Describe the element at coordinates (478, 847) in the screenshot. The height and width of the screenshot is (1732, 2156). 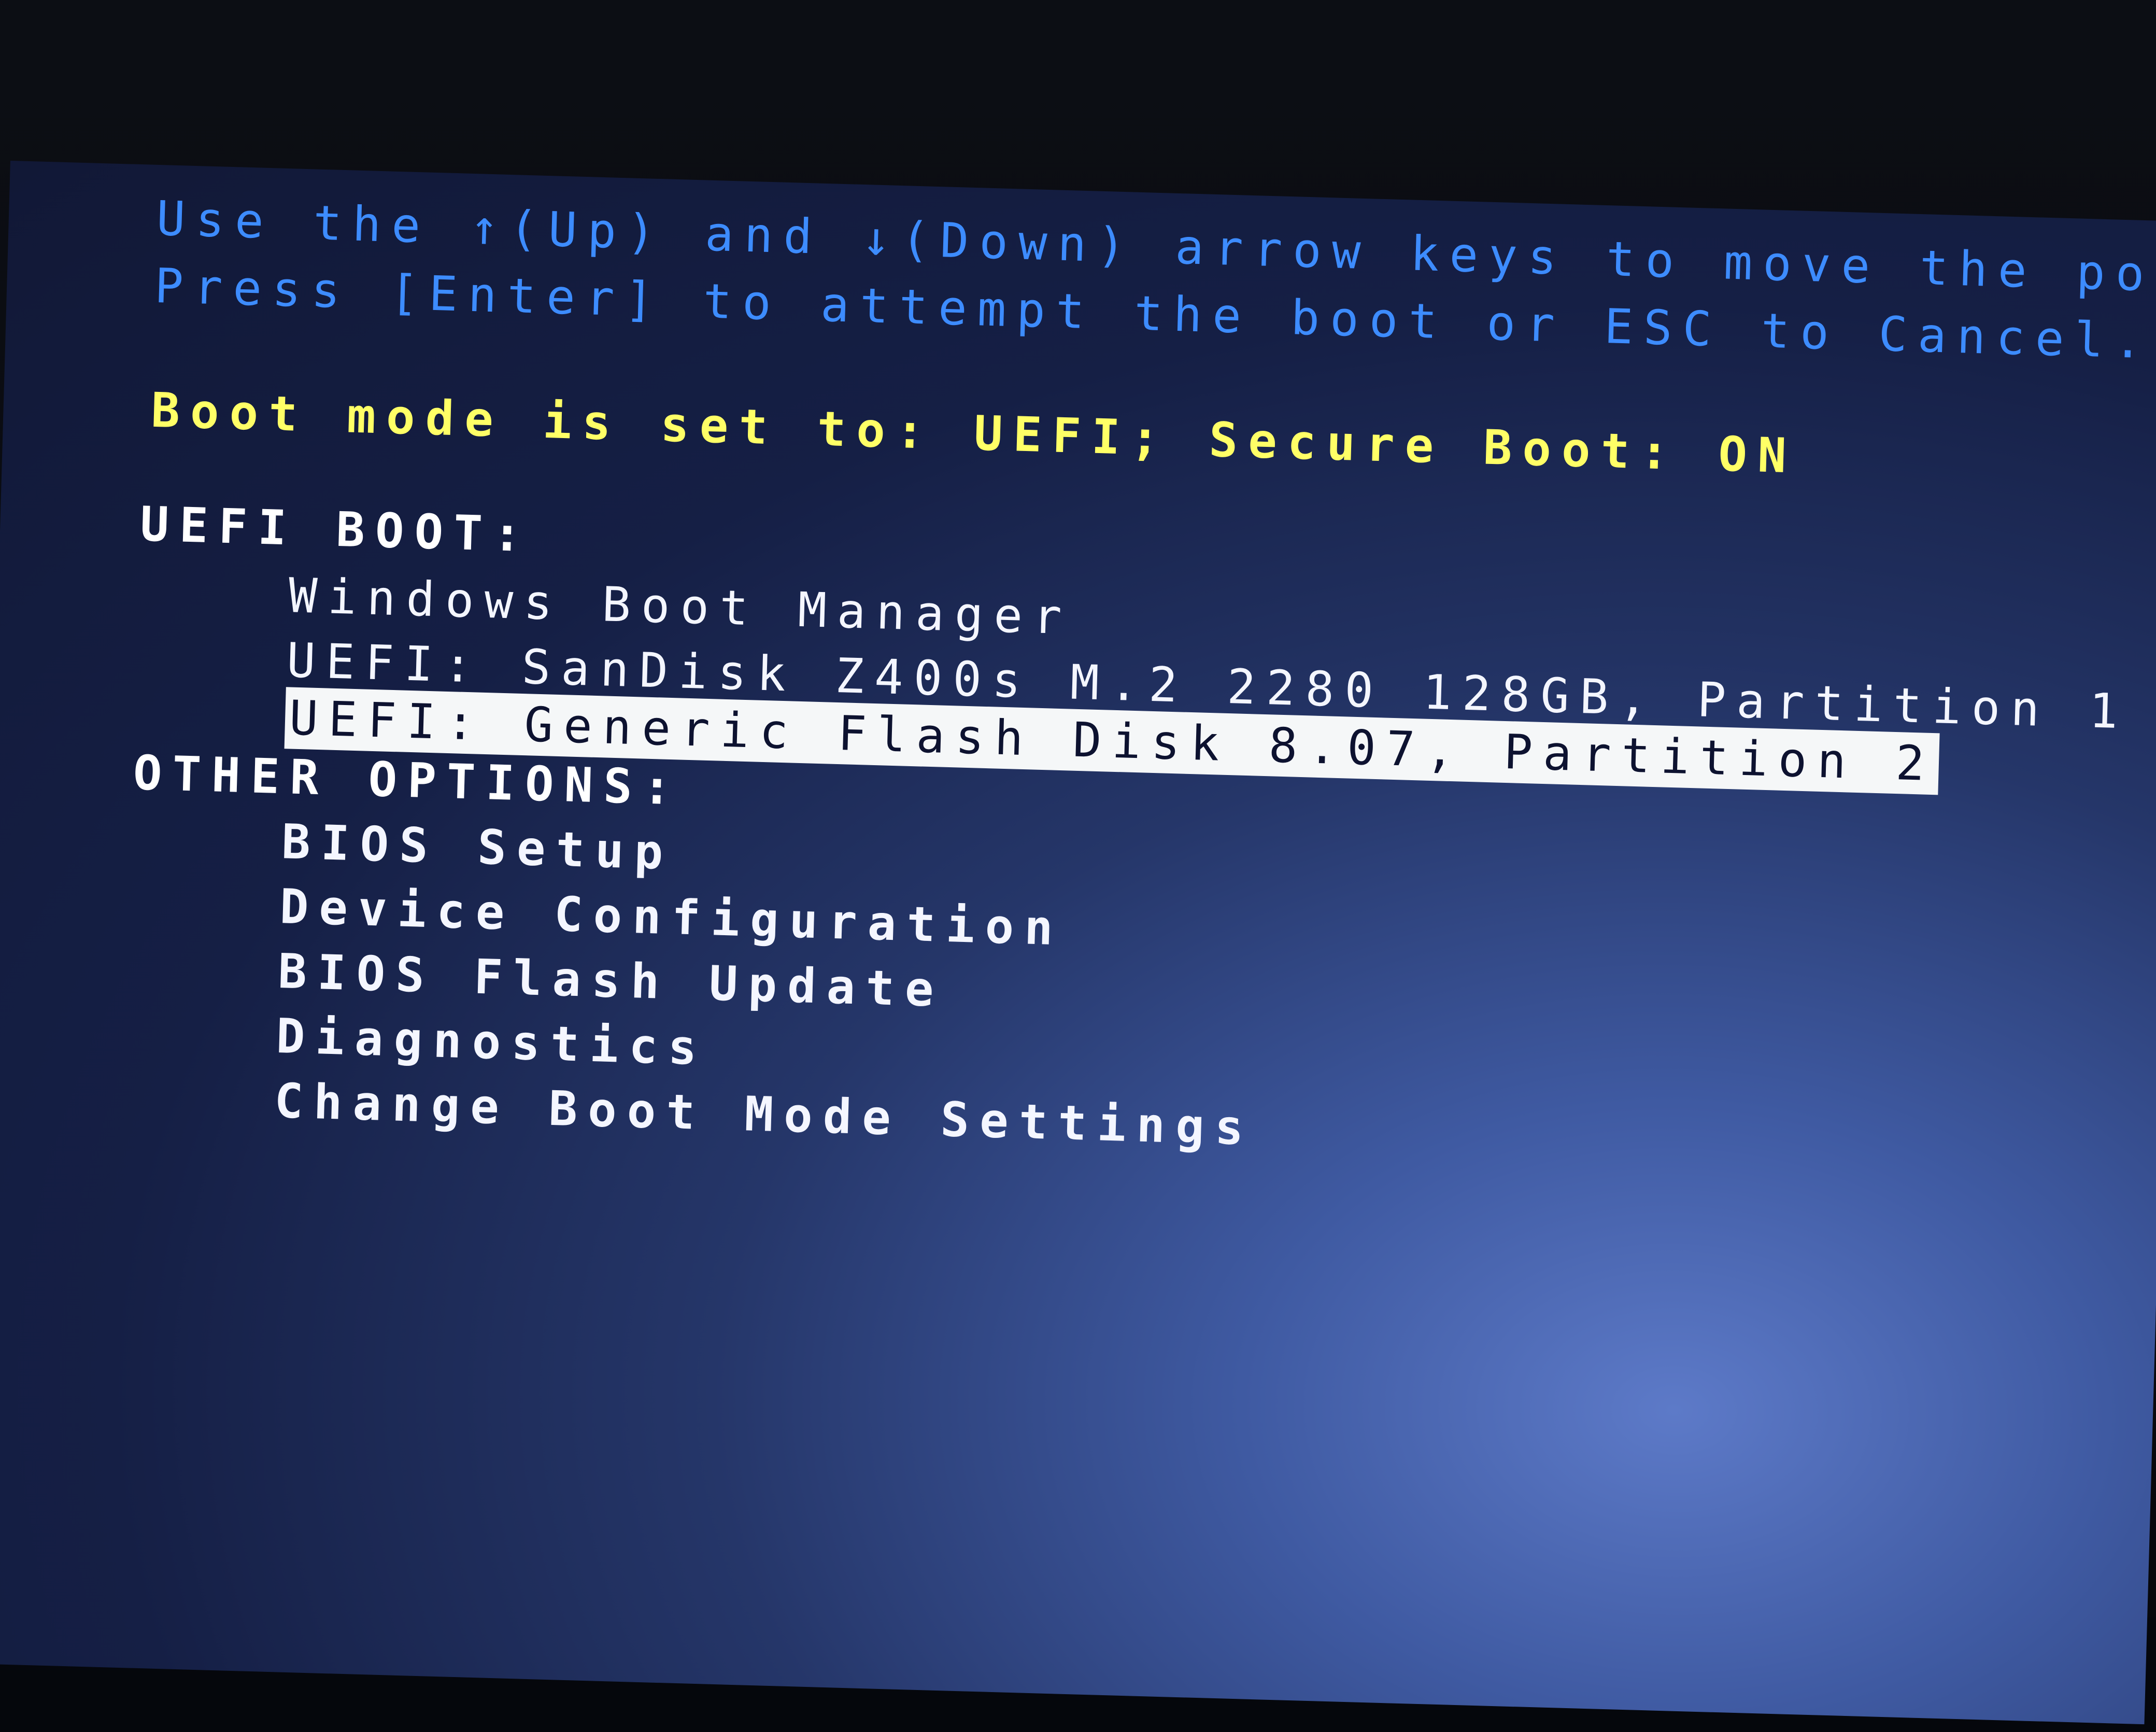
I see `option-bios-setup: BIOS Setup` at that location.